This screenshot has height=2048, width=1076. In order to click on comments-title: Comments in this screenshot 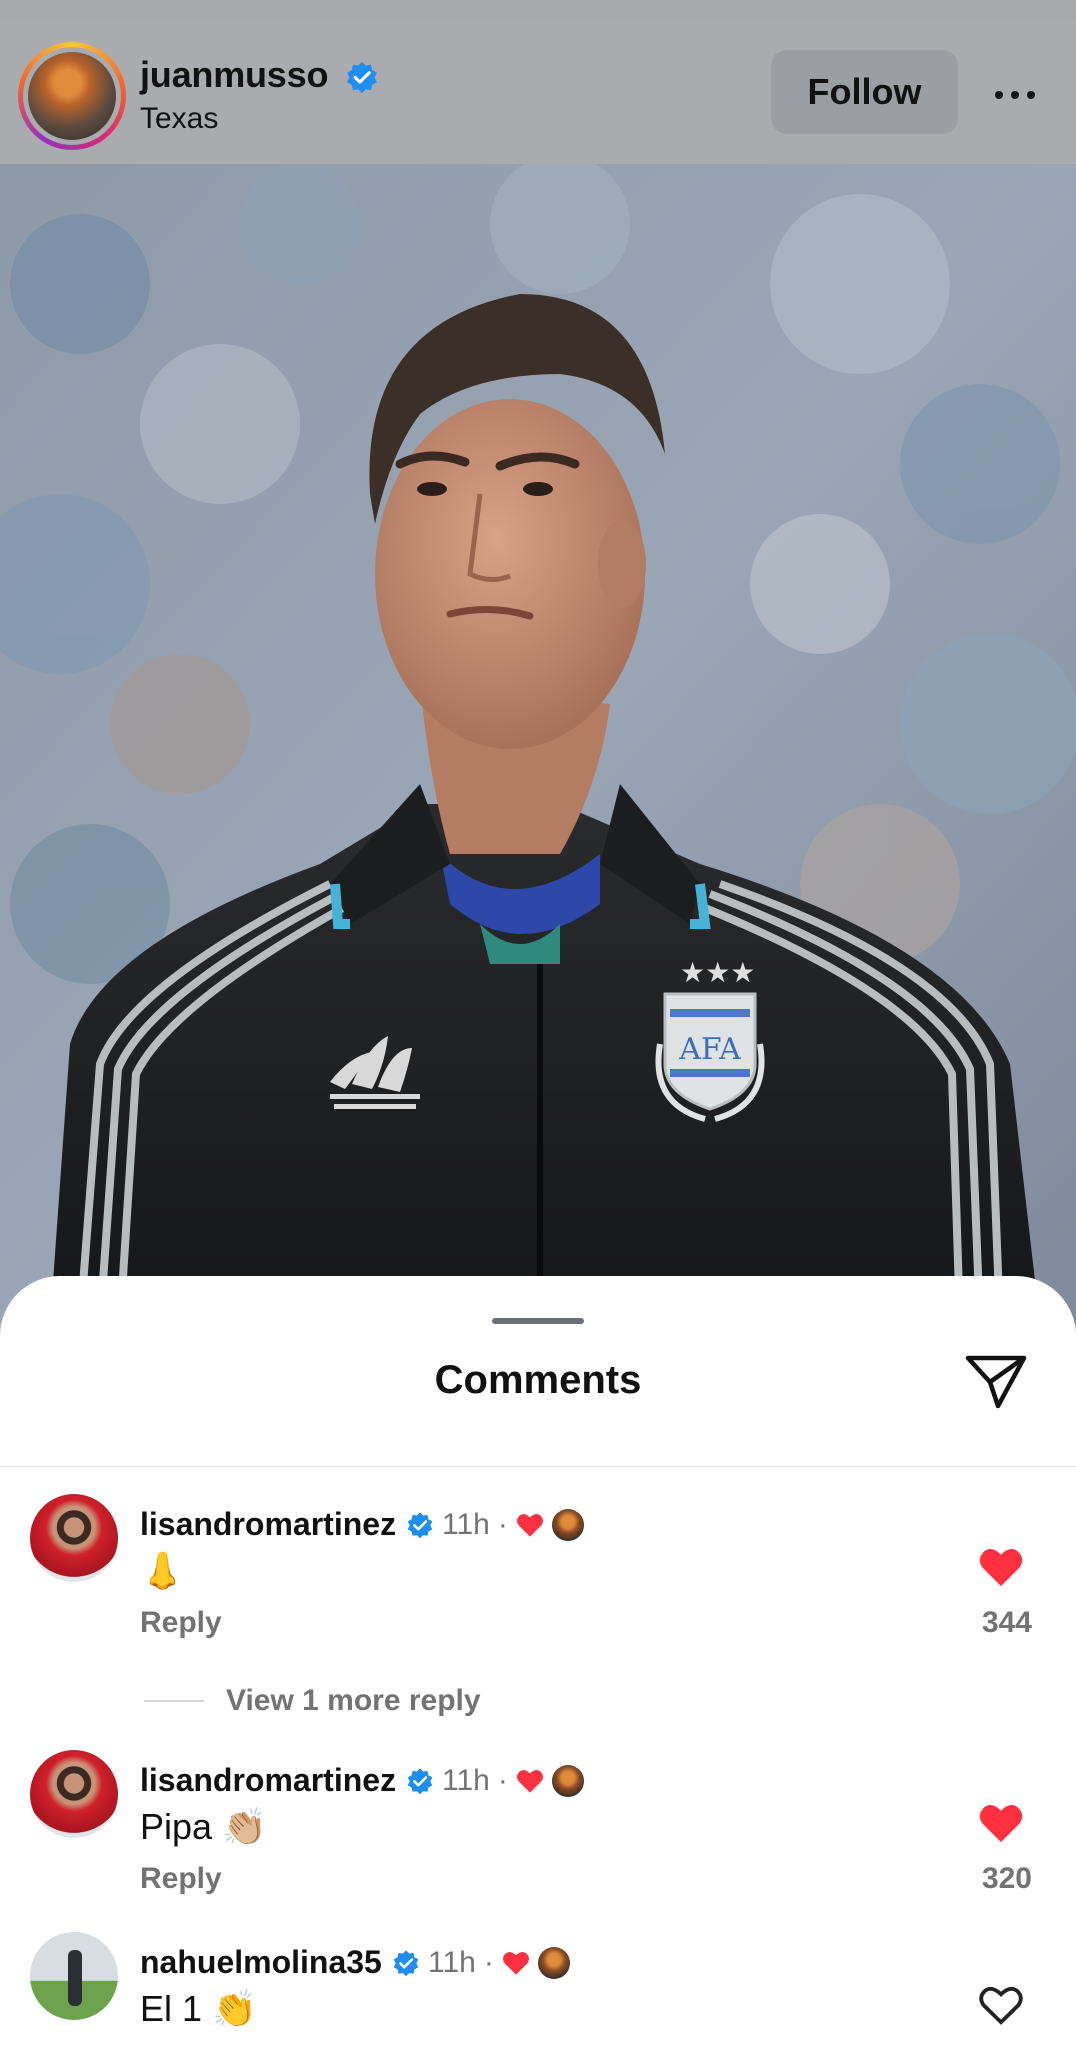, I will do `click(538, 1380)`.